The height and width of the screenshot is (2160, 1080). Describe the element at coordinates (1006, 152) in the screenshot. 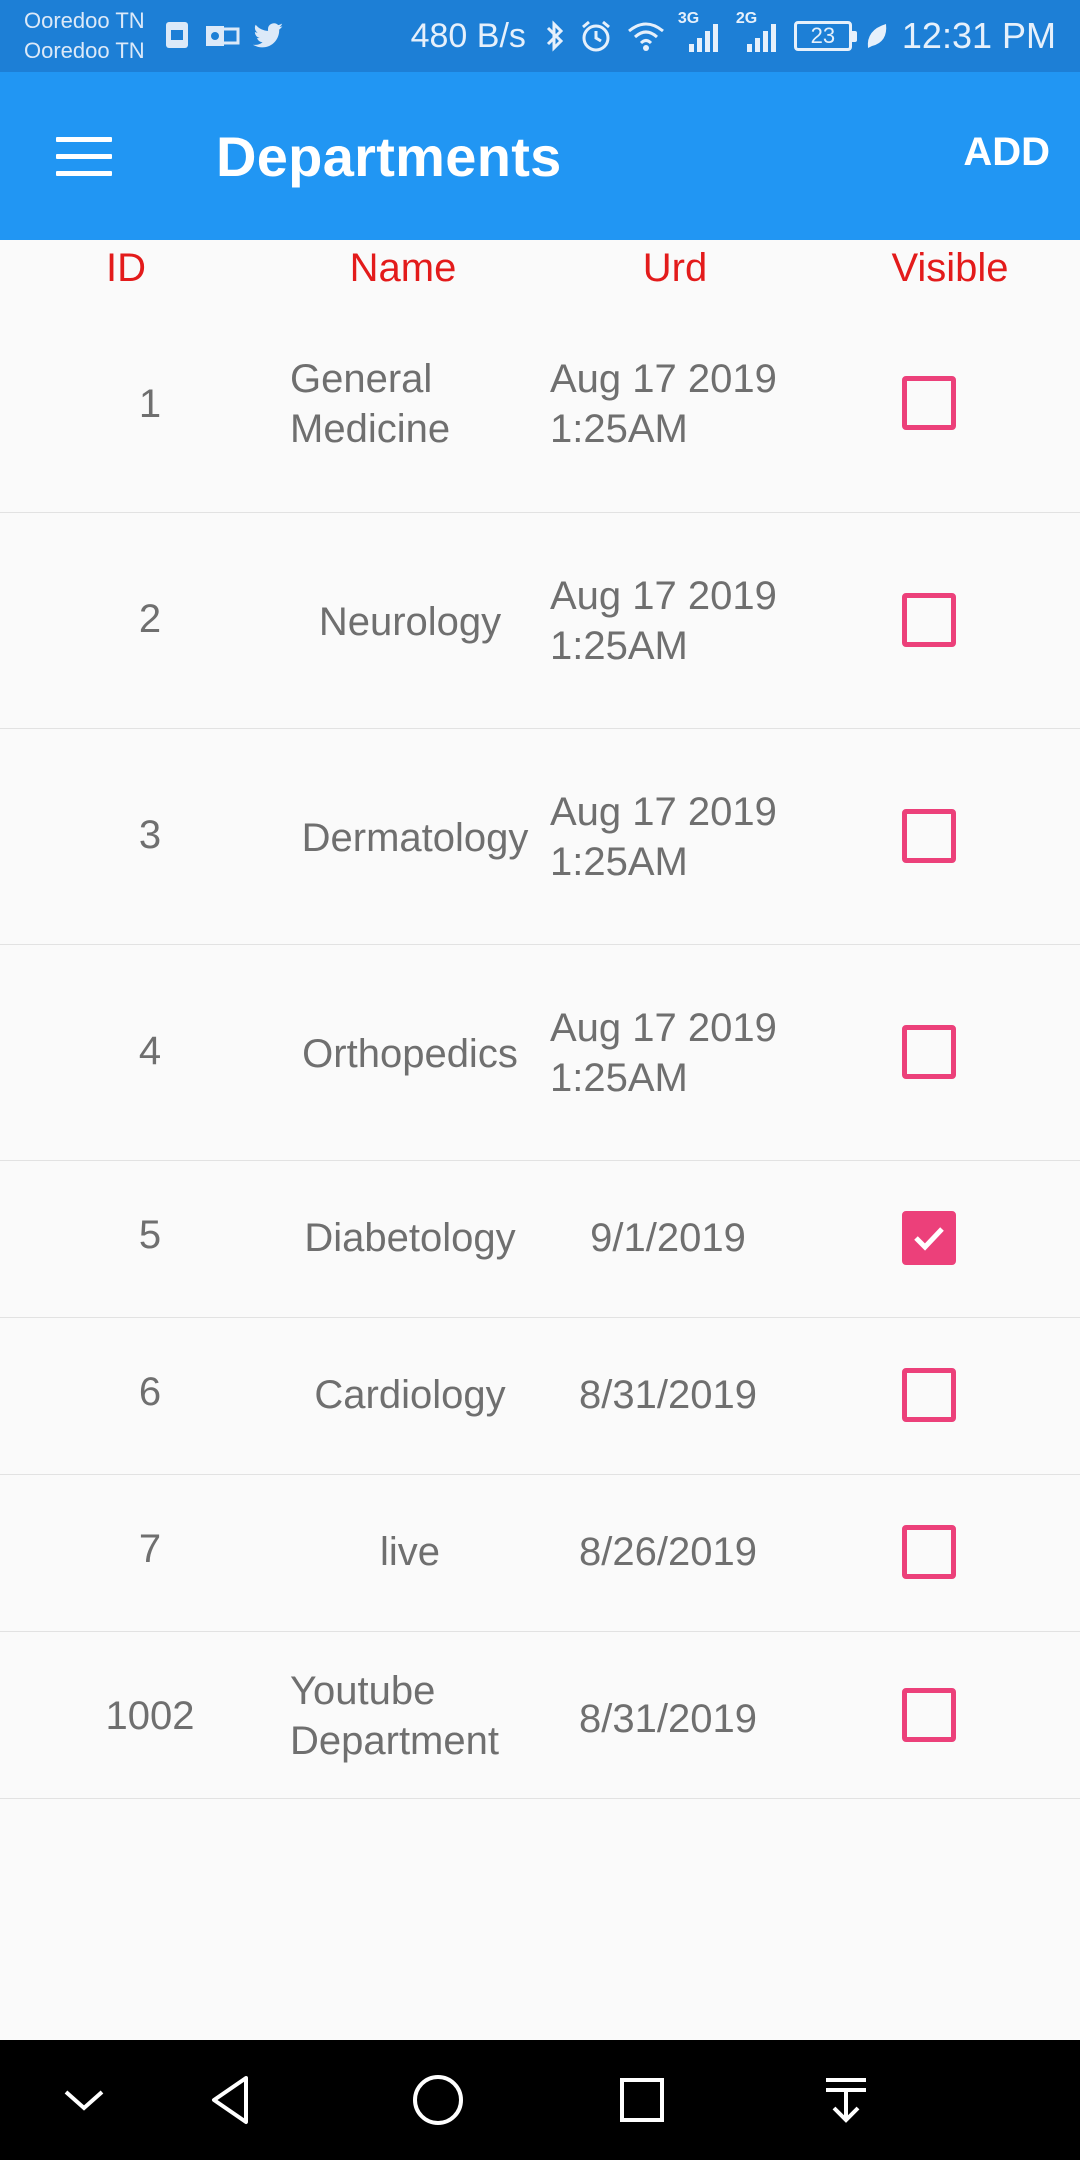

I see `add-button: ADD` at that location.